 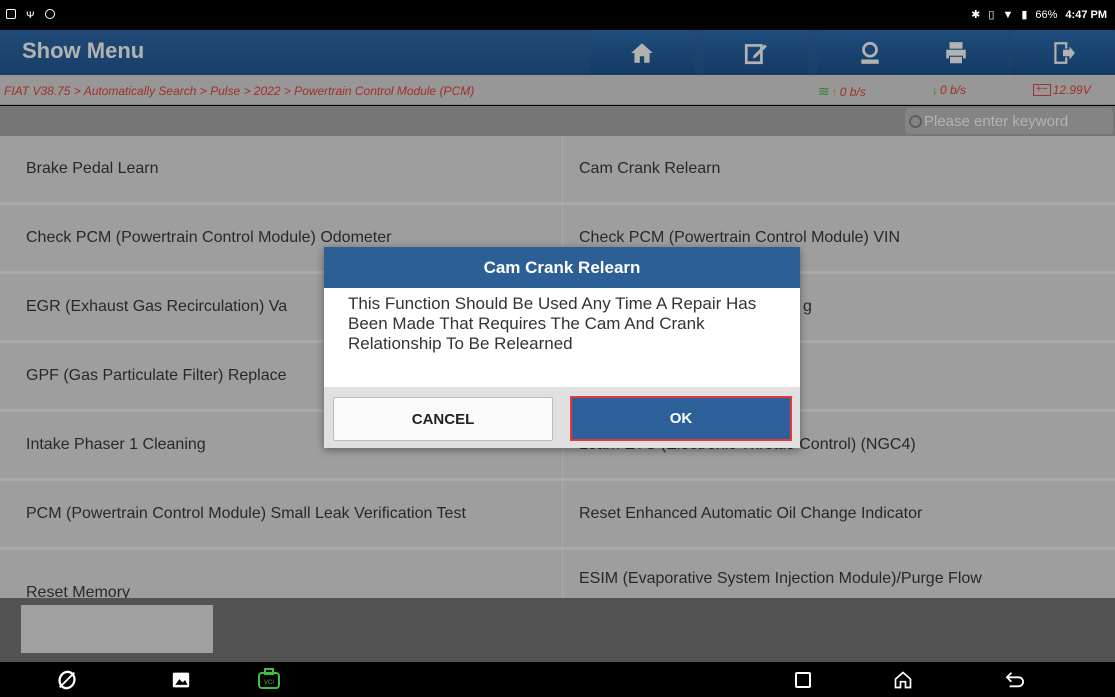 I want to click on gallery-button, so click(x=181, y=680).